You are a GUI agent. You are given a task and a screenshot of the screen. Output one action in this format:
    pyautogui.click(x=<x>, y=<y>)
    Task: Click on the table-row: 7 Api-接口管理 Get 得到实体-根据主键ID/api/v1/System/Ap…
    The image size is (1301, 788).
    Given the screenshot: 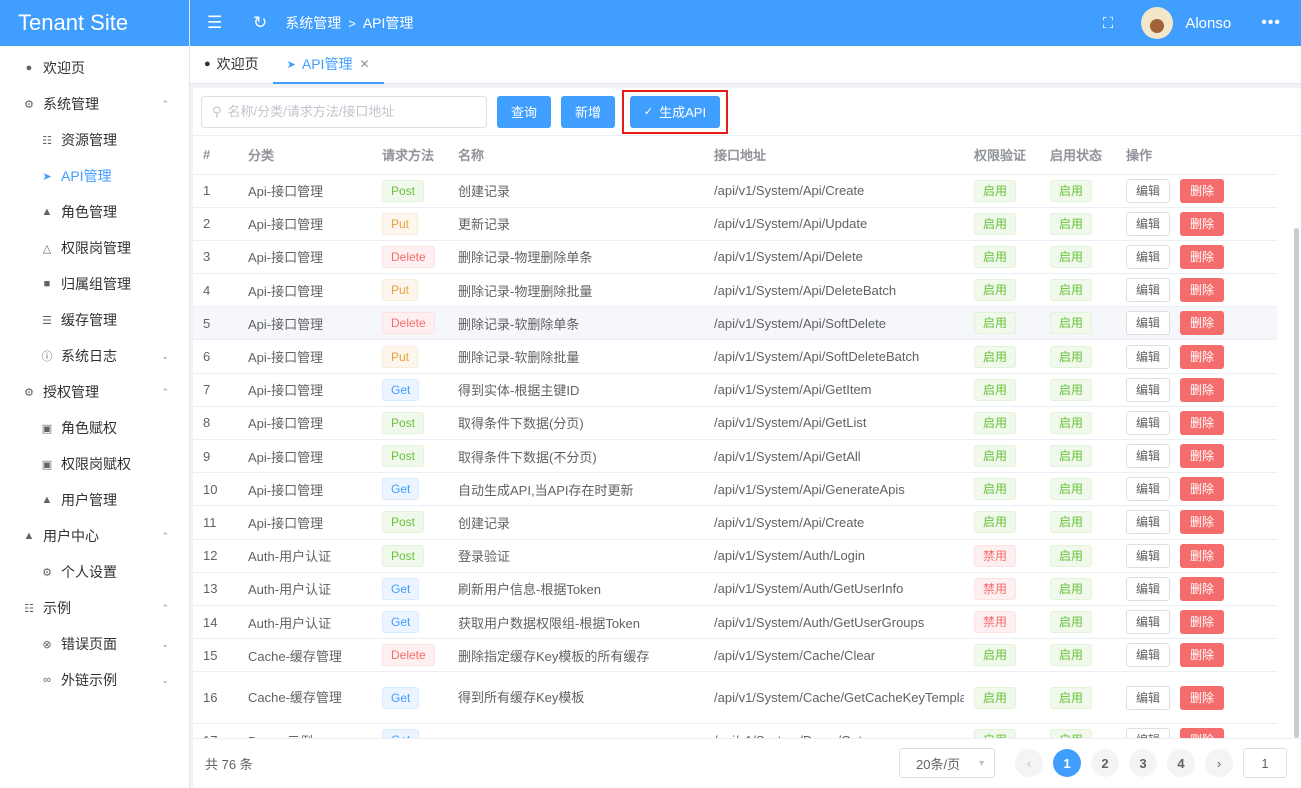 What is the action you would take?
    pyautogui.click(x=735, y=390)
    